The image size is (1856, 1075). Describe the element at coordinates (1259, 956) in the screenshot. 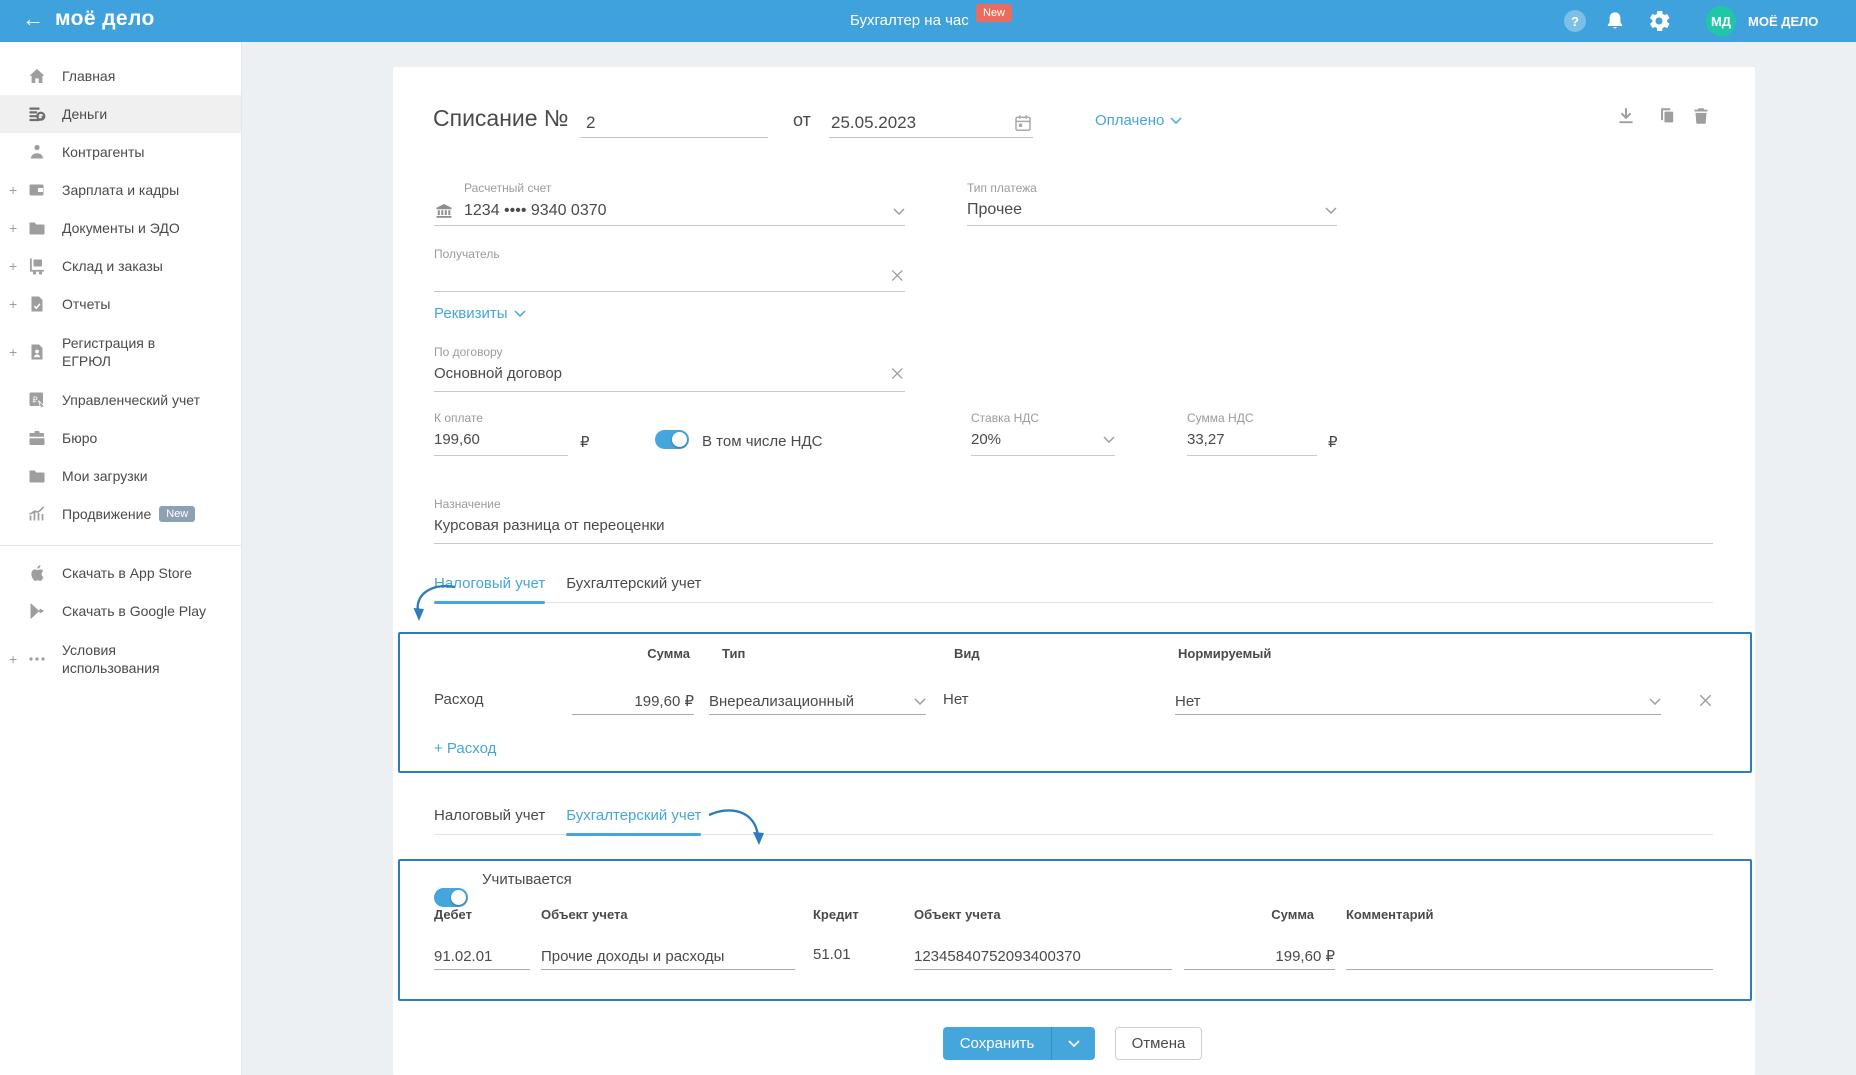

I see `entry-sum-field: 199,60 ₽` at that location.